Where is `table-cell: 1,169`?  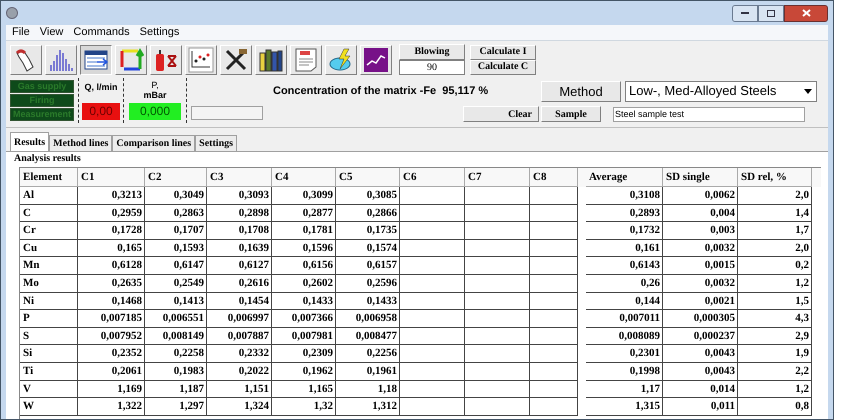
table-cell: 1,169 is located at coordinates (111, 389).